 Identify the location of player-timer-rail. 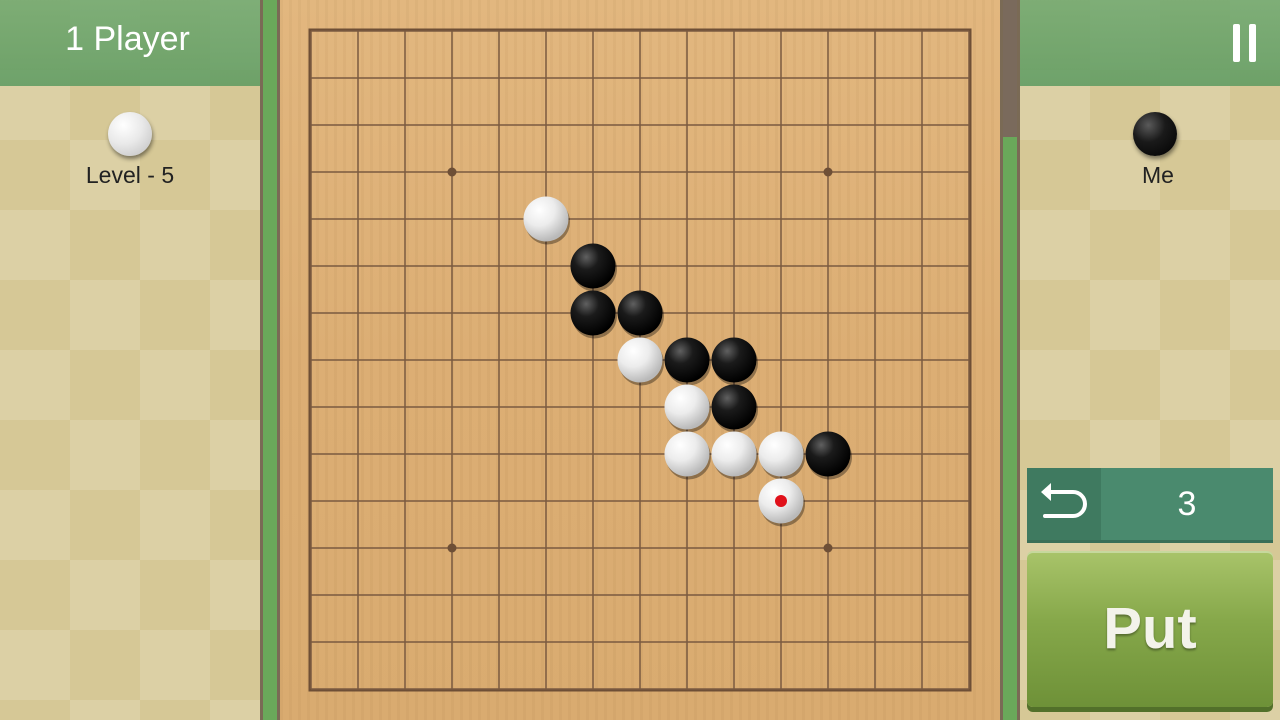
(1010, 360).